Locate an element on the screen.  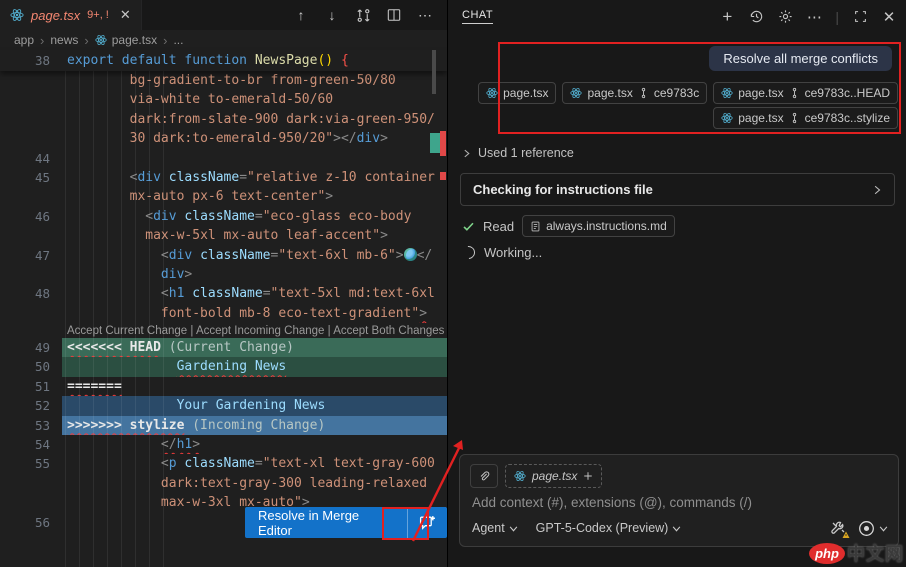
breadcrumb-item: news is located at coordinates (64, 40).